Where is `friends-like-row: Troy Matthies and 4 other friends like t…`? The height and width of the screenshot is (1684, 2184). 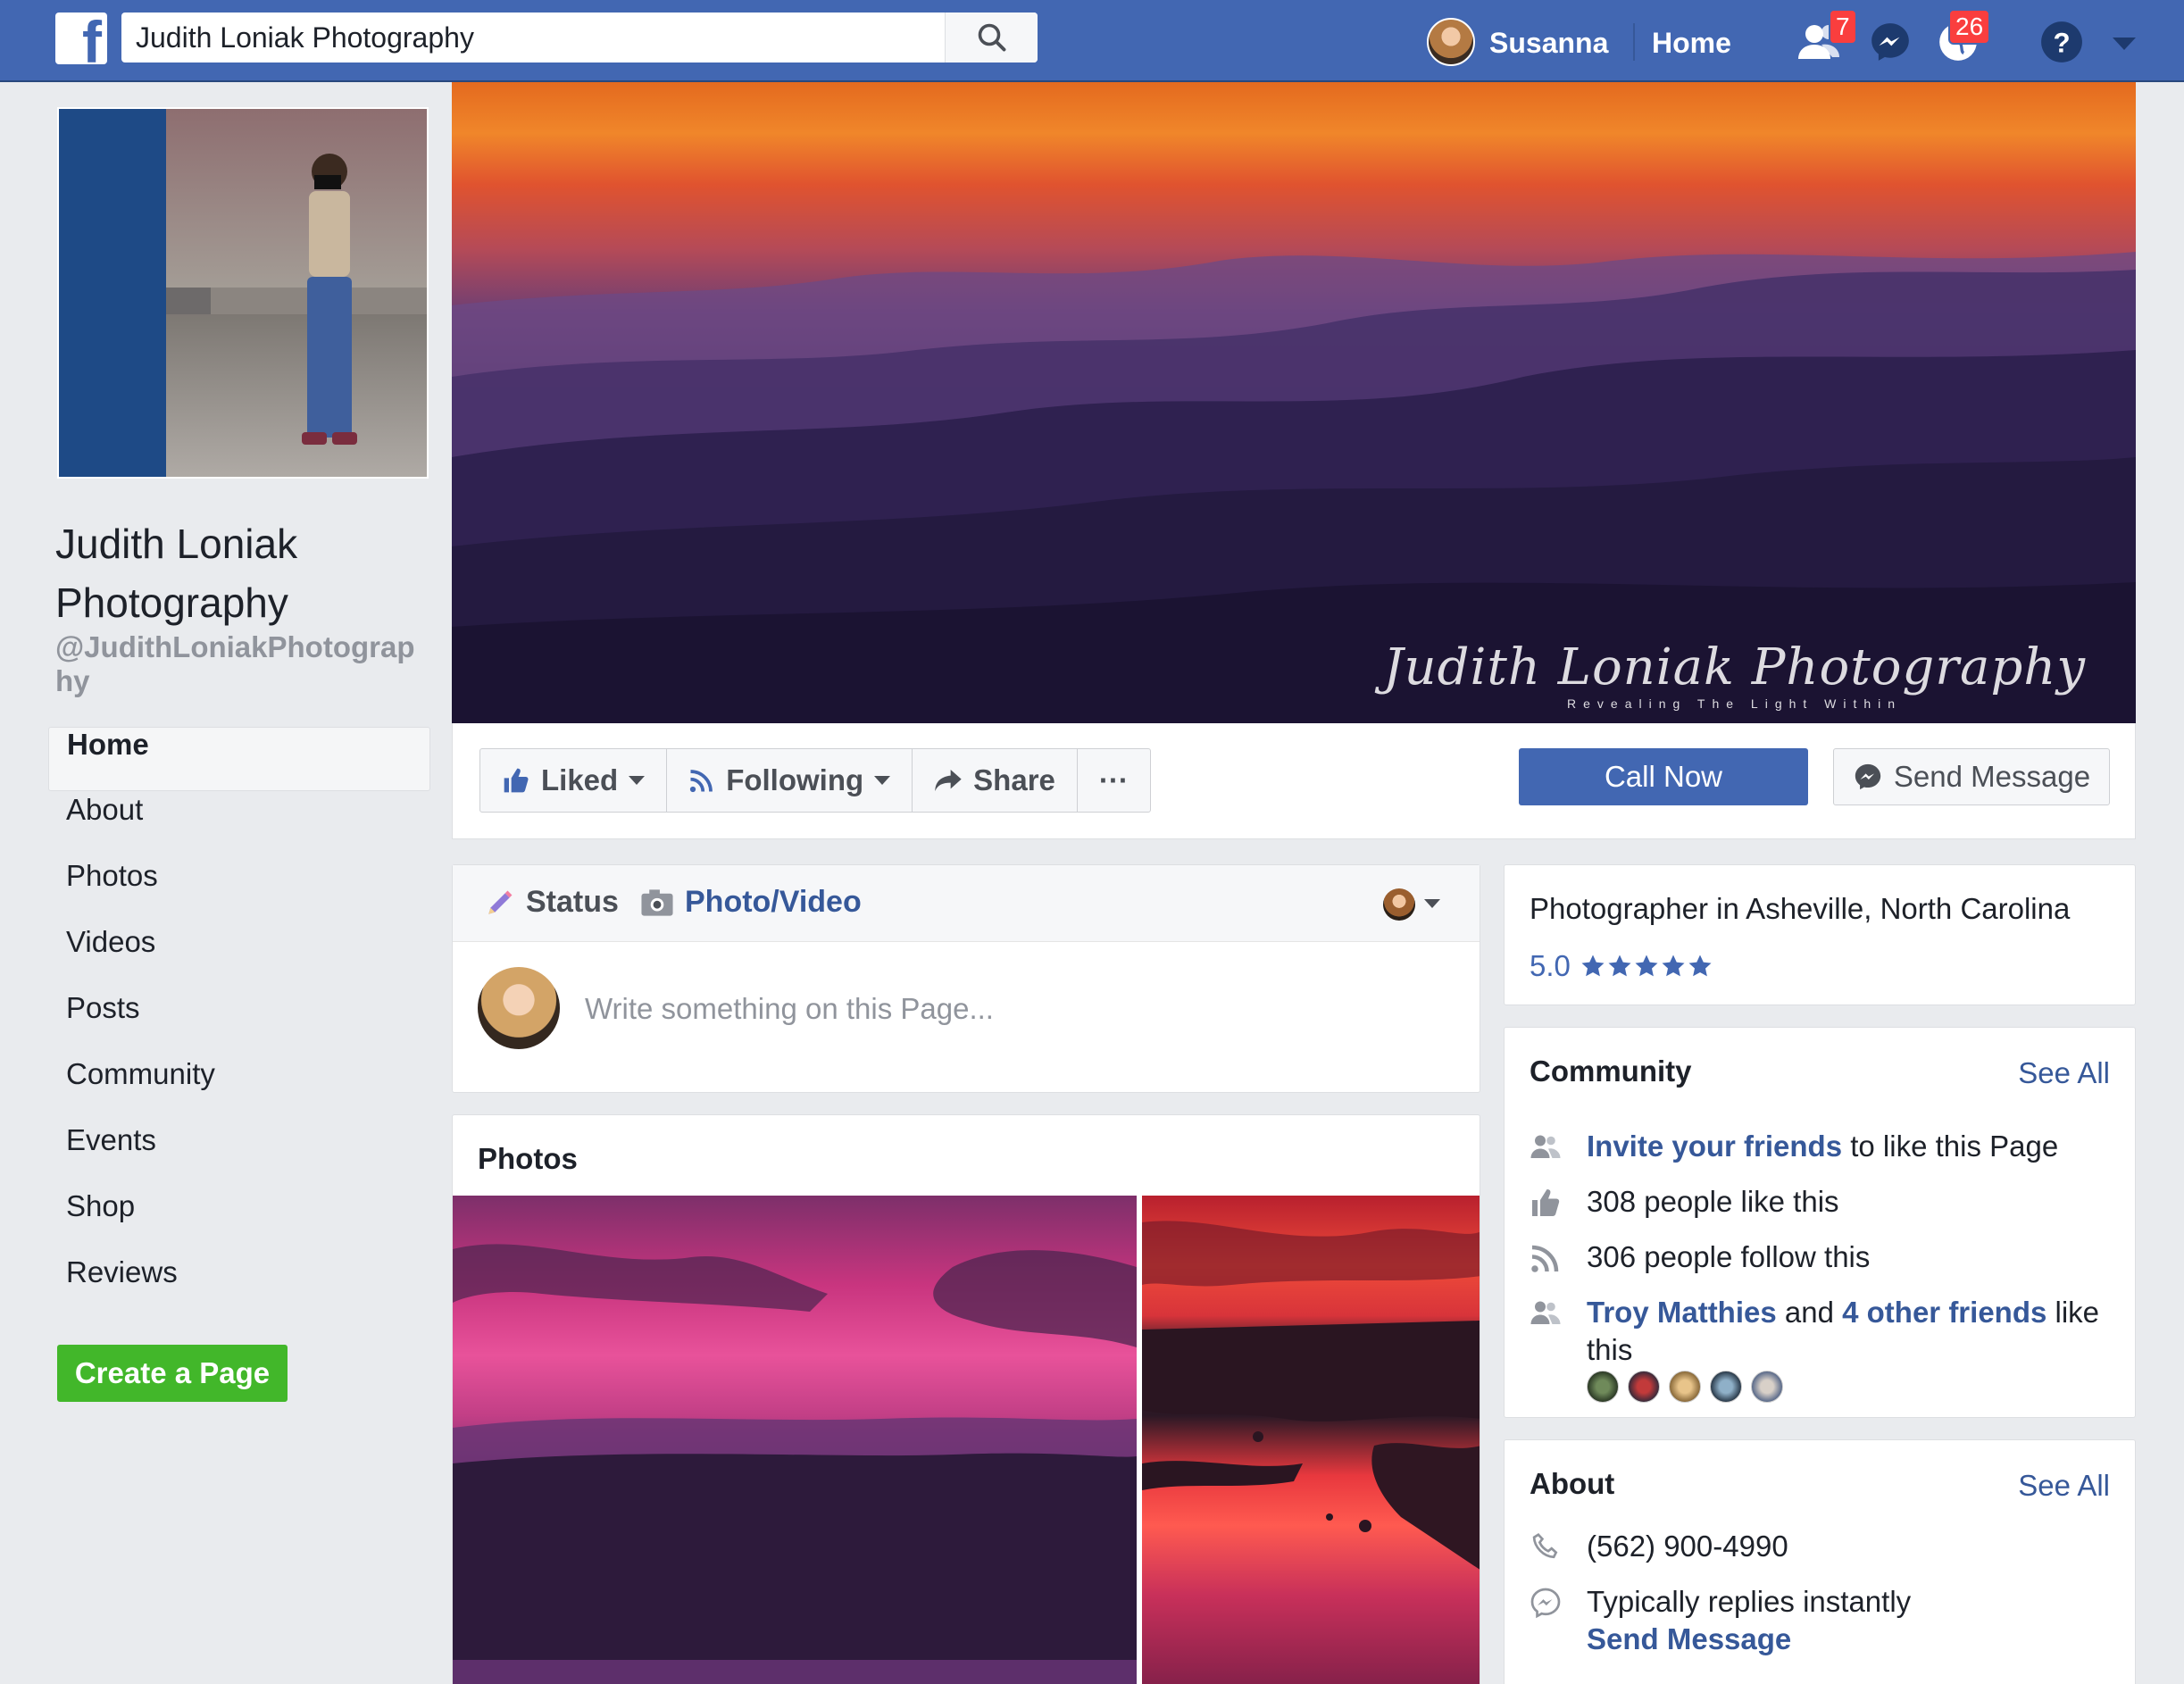
friends-like-row: Troy Matthies and 4 other friends like t… is located at coordinates (1824, 1332).